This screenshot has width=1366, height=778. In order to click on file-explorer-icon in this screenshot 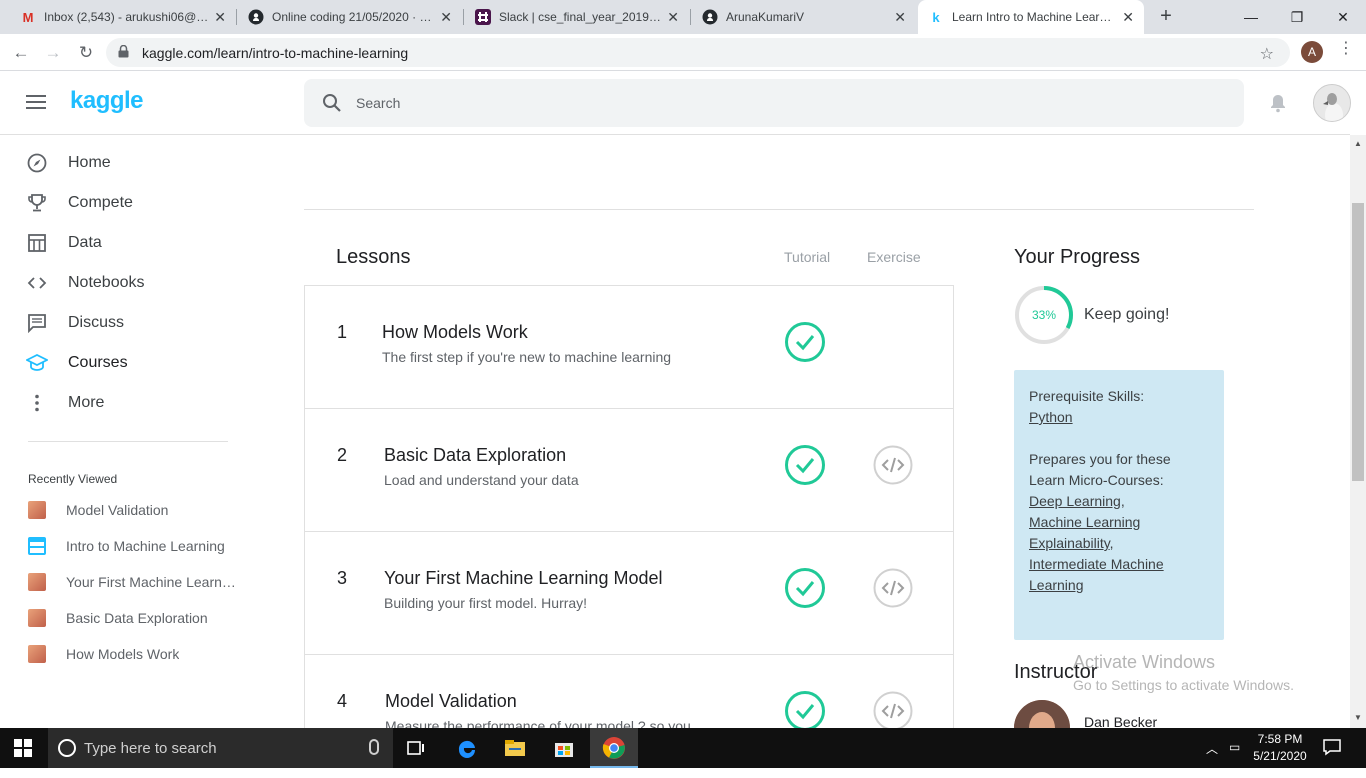, I will do `click(515, 748)`.